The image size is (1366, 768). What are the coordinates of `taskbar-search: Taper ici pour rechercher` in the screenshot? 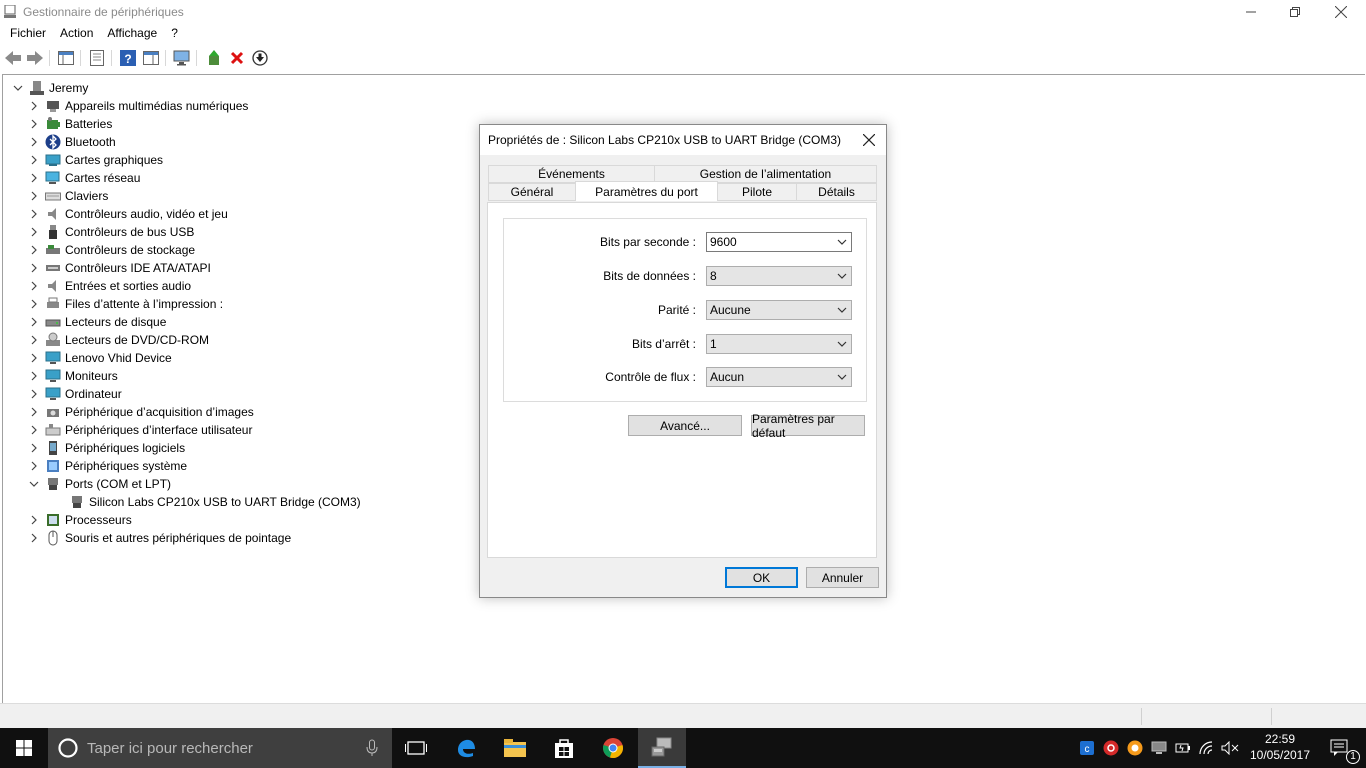 It's located at (220, 748).